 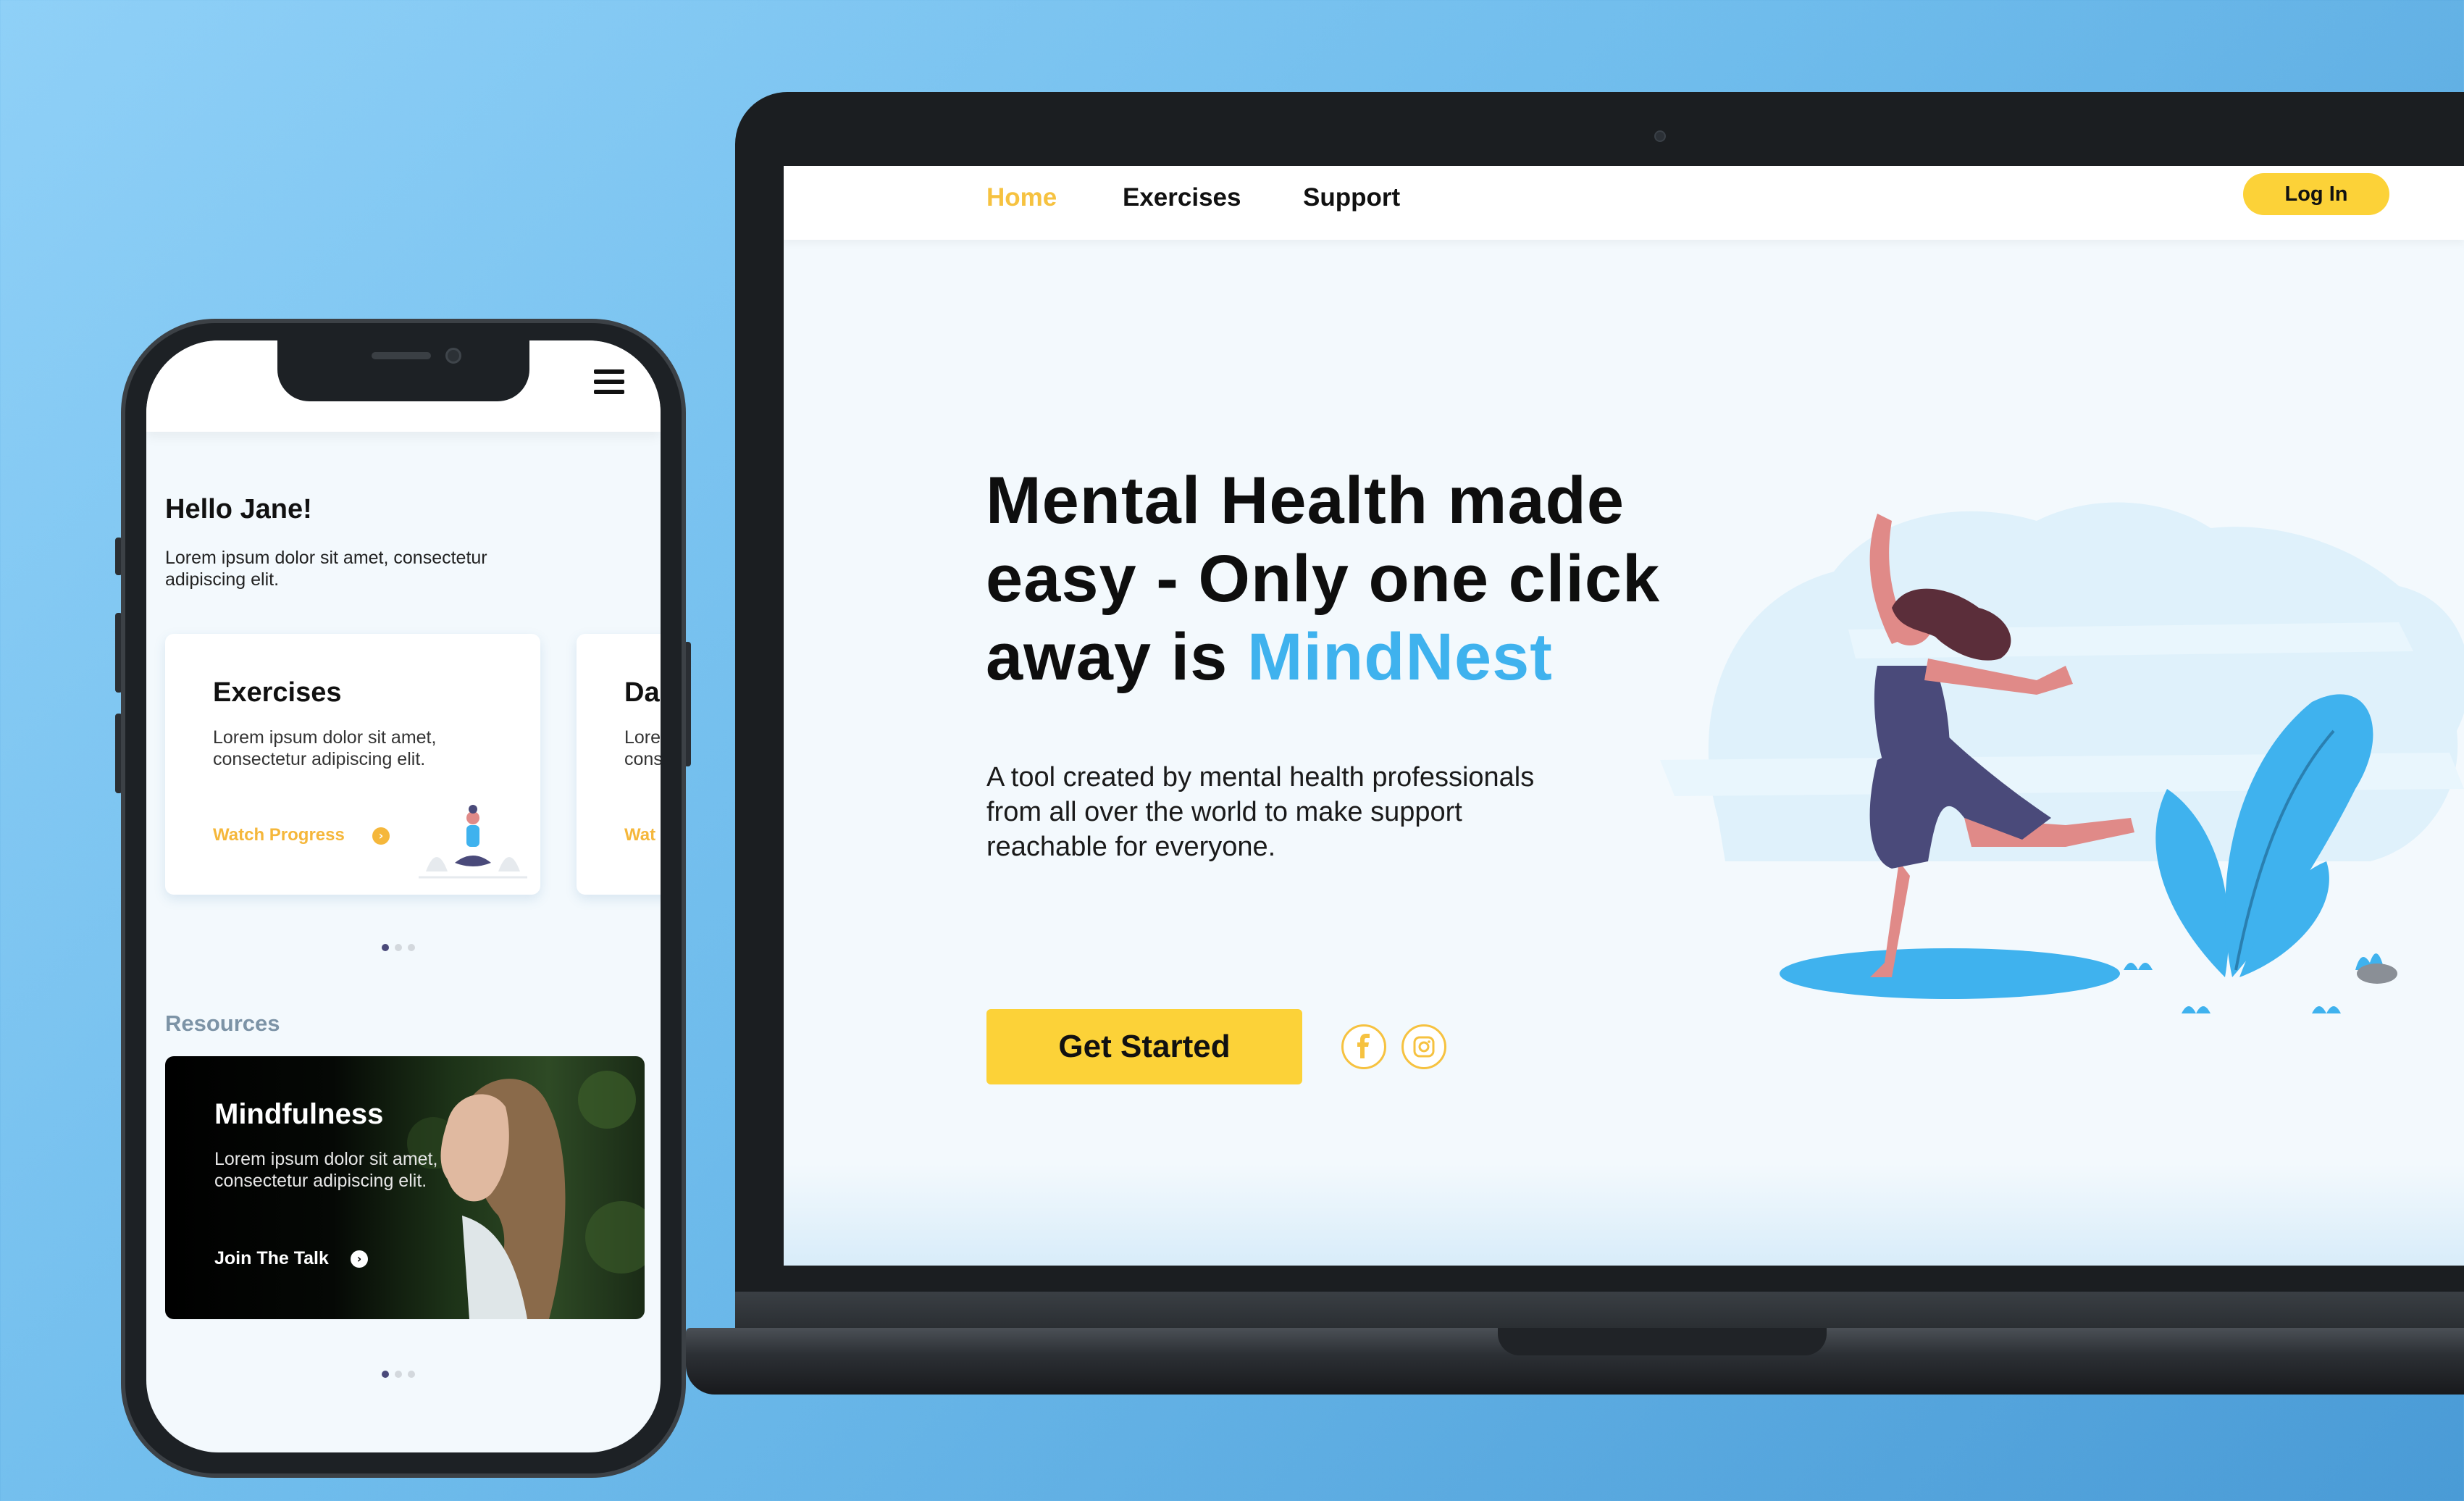 I want to click on card-text: Lore cons, so click(x=642, y=748).